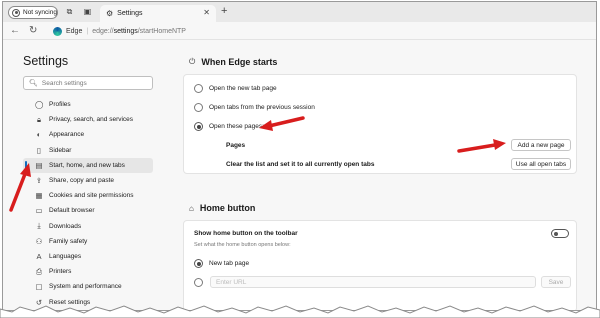 The height and width of the screenshot is (318, 600). Describe the element at coordinates (481, 146) in the screenshot. I see `arrow-to-add-page-button` at that location.